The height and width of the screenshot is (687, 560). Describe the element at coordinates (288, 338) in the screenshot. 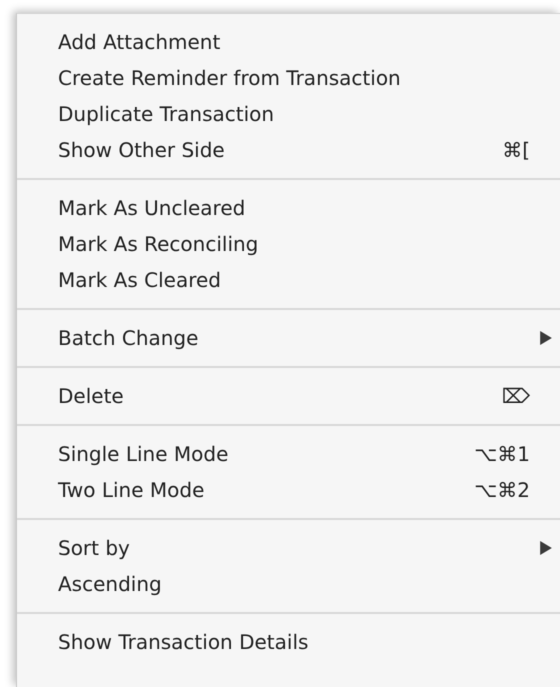

I see `menu-item: Batch Change` at that location.